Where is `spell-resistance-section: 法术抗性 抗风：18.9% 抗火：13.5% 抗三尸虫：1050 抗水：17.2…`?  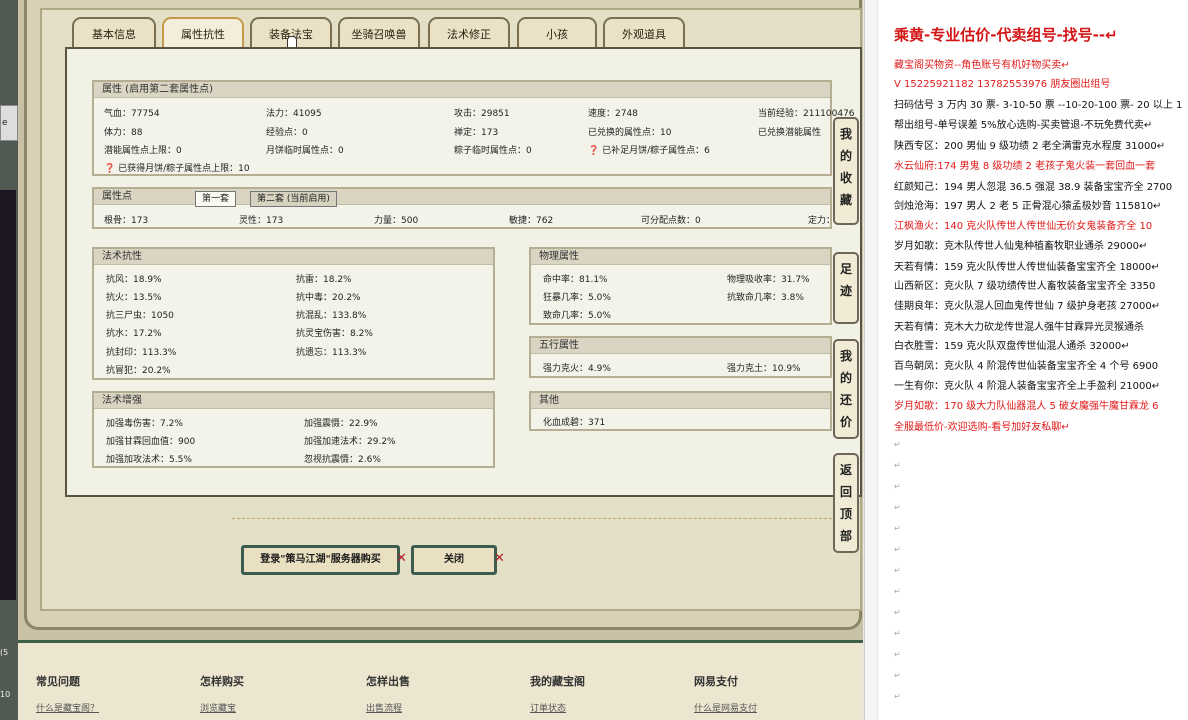 spell-resistance-section: 法术抗性 抗风：18.9% 抗火：13.5% 抗三尸虫：1050 抗水：17.2… is located at coordinates (293, 313).